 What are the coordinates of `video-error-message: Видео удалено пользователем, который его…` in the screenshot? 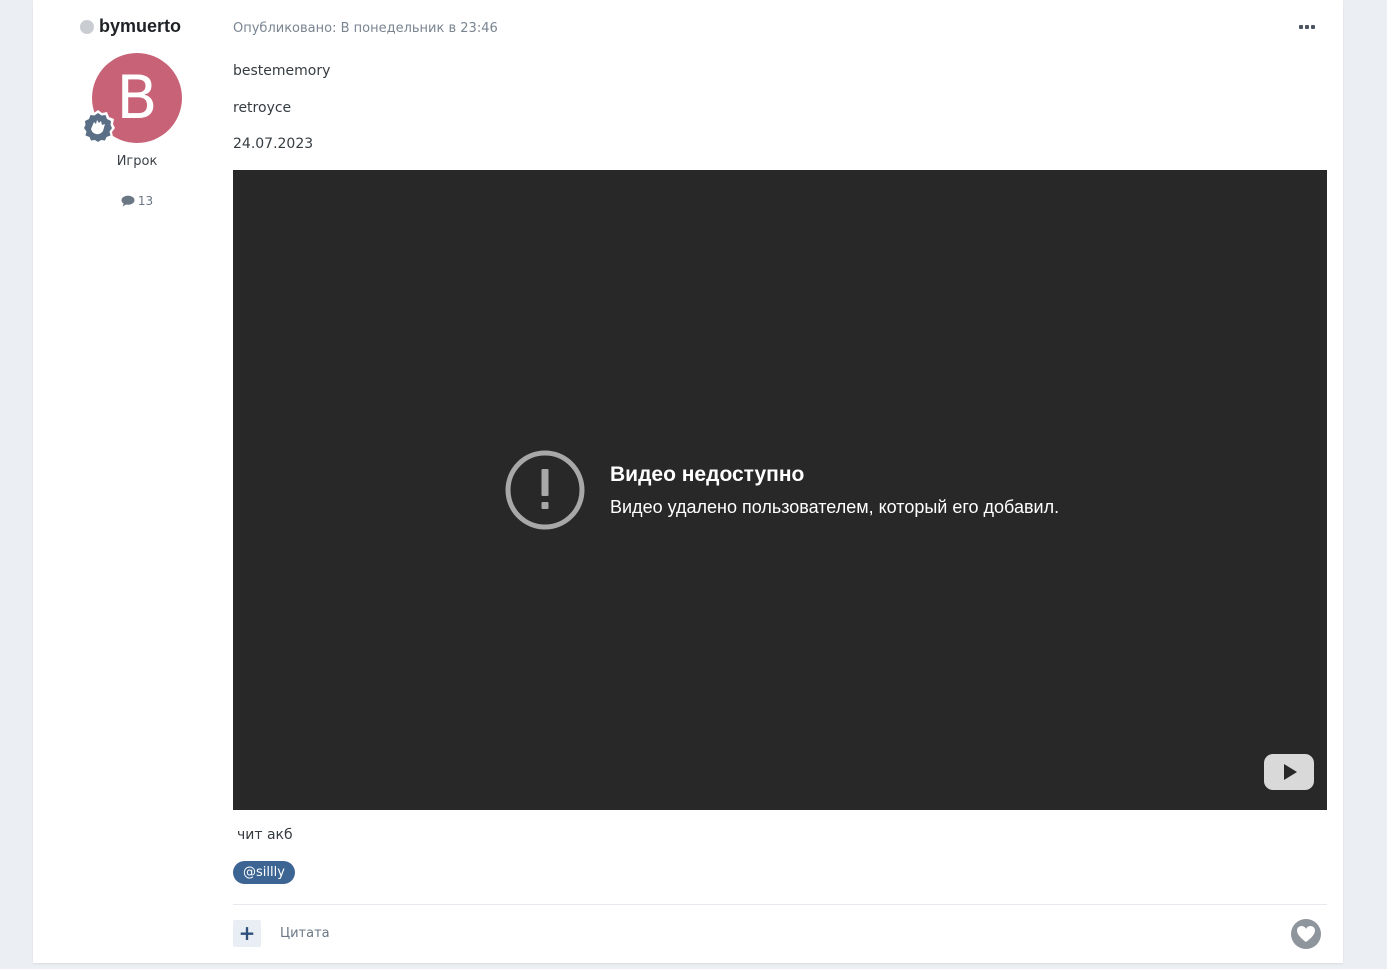 It's located at (835, 506).